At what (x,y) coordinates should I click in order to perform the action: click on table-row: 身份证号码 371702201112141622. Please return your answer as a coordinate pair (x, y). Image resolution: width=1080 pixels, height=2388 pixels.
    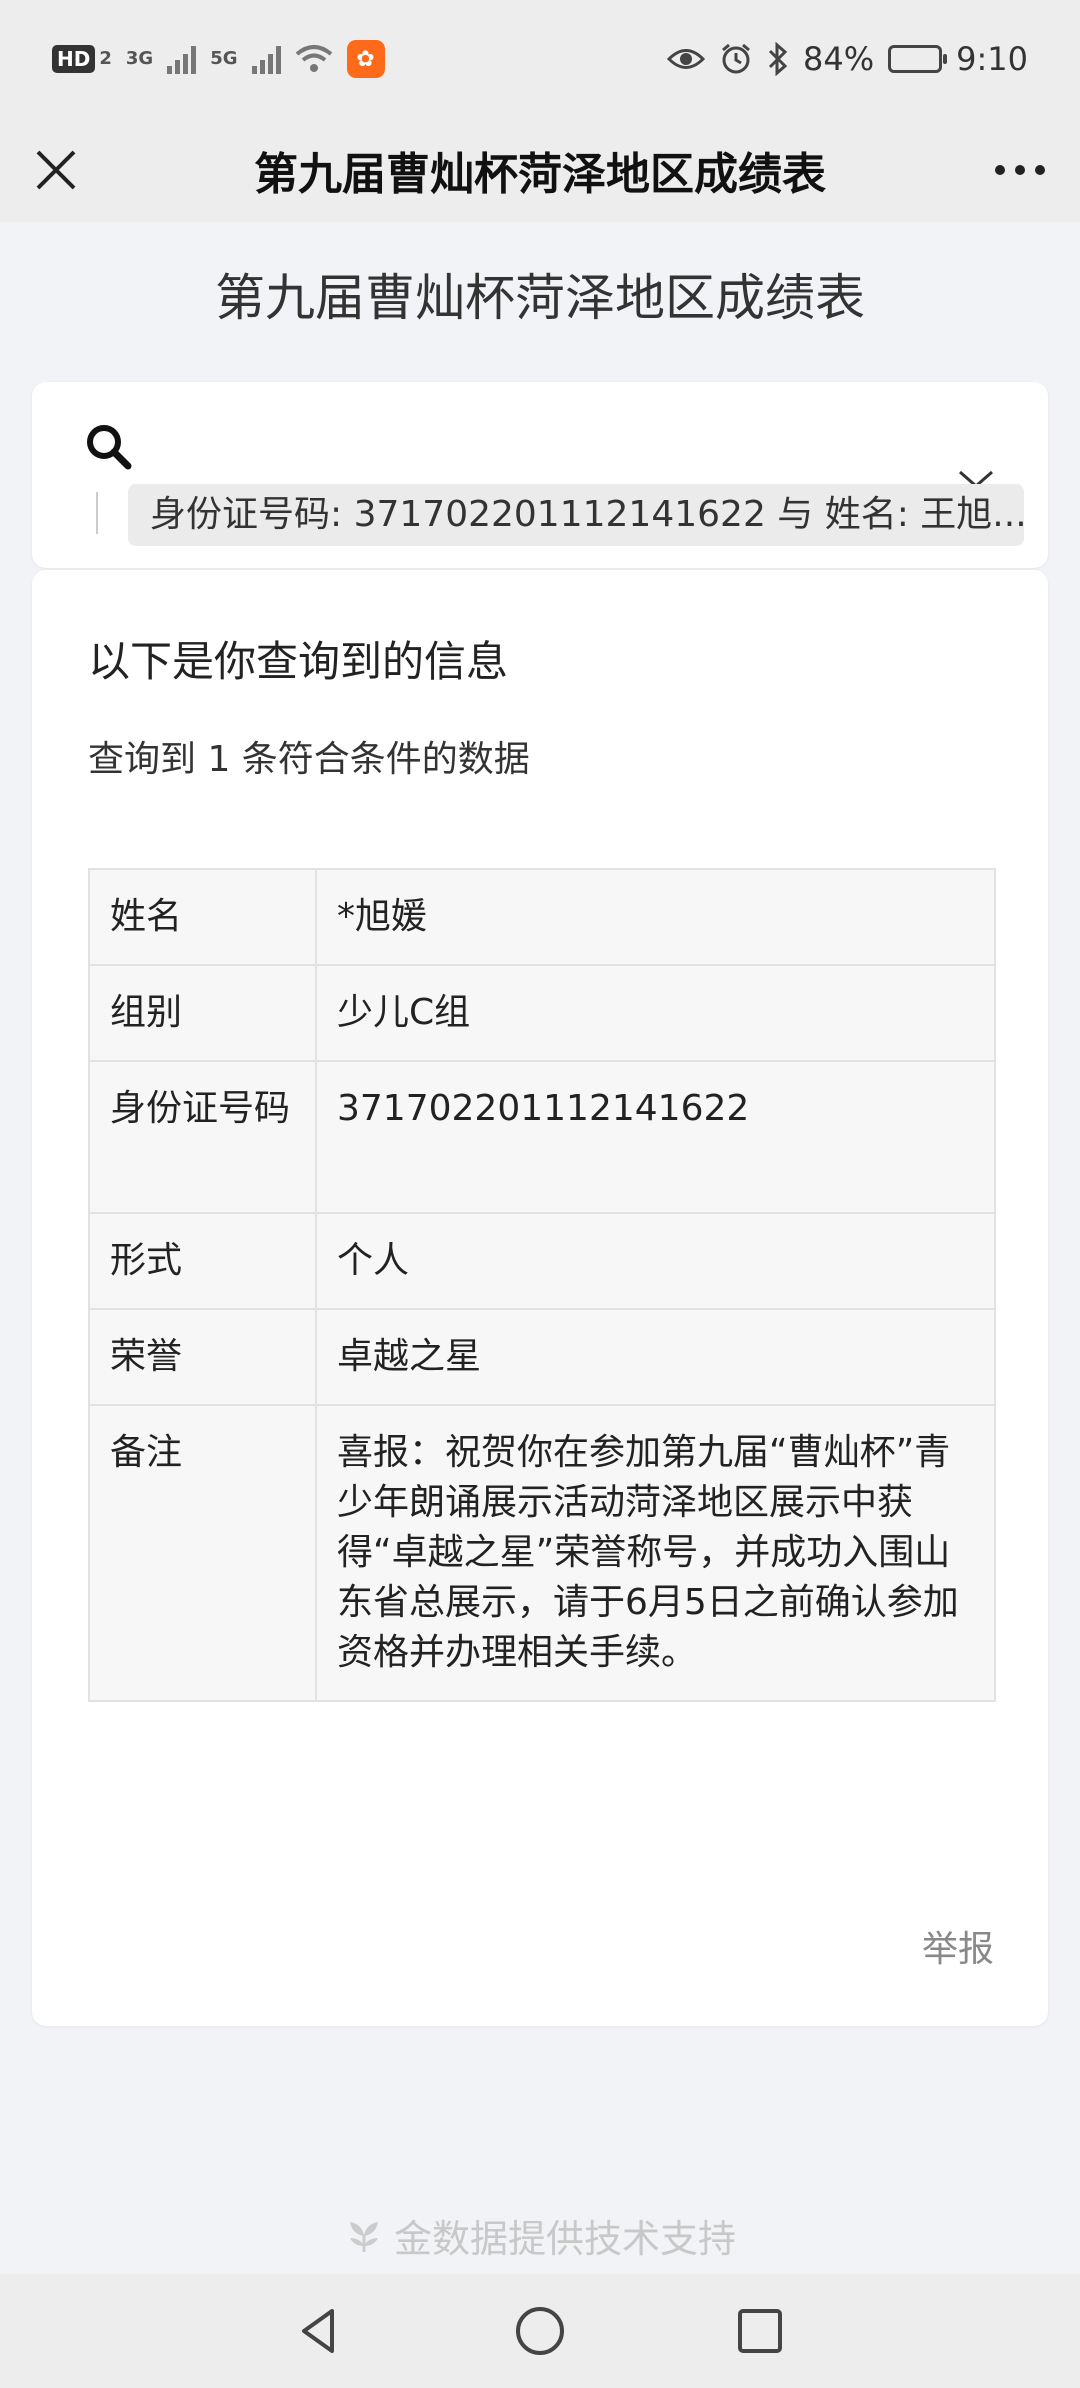
    Looking at the image, I should click on (542, 1137).